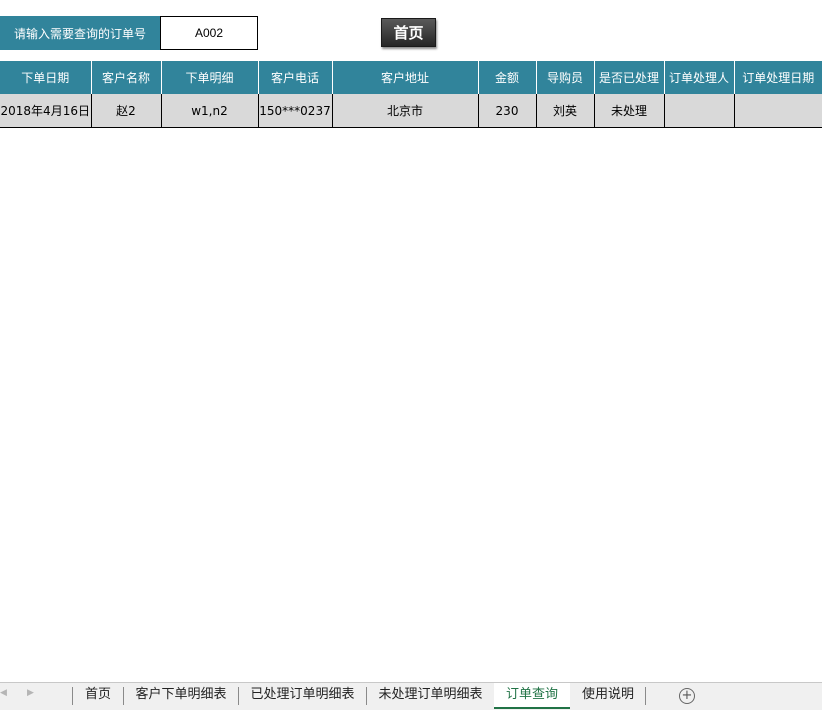 The height and width of the screenshot is (713, 822). Describe the element at coordinates (699, 77) in the screenshot. I see `header-order-handler: 订单处理人` at that location.